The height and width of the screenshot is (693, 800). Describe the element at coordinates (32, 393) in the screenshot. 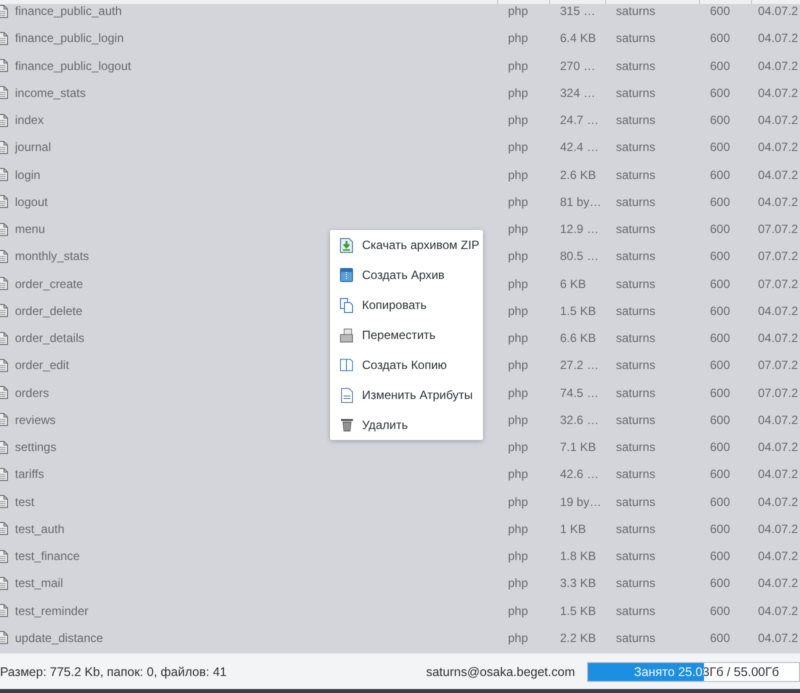

I see `file-name: orders` at that location.